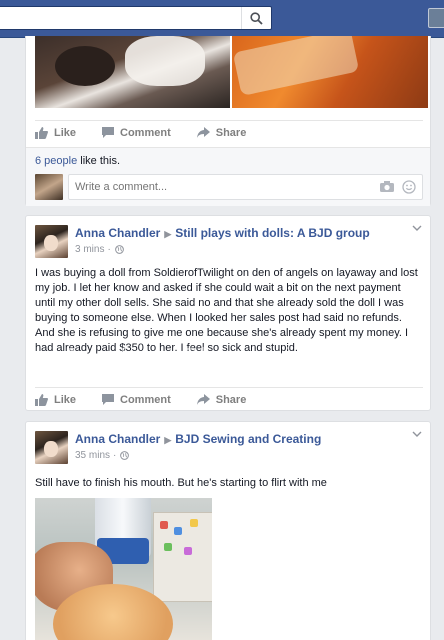  Describe the element at coordinates (89, 249) in the screenshot. I see `post-timestamp: 3 mins` at that location.